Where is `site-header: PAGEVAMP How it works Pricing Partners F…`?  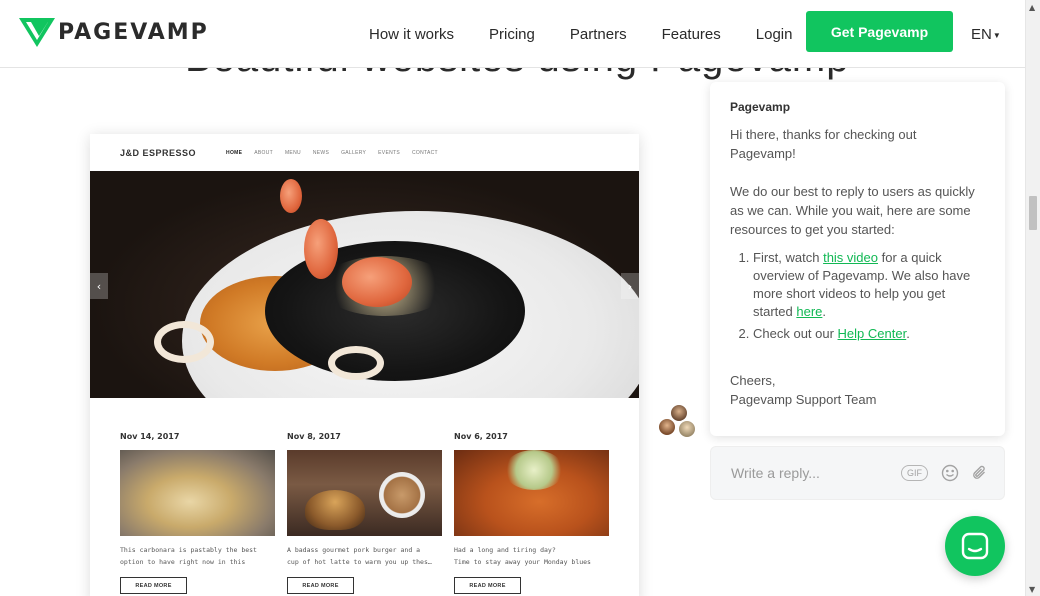 site-header: PAGEVAMP How it works Pricing Partners F… is located at coordinates (512, 34).